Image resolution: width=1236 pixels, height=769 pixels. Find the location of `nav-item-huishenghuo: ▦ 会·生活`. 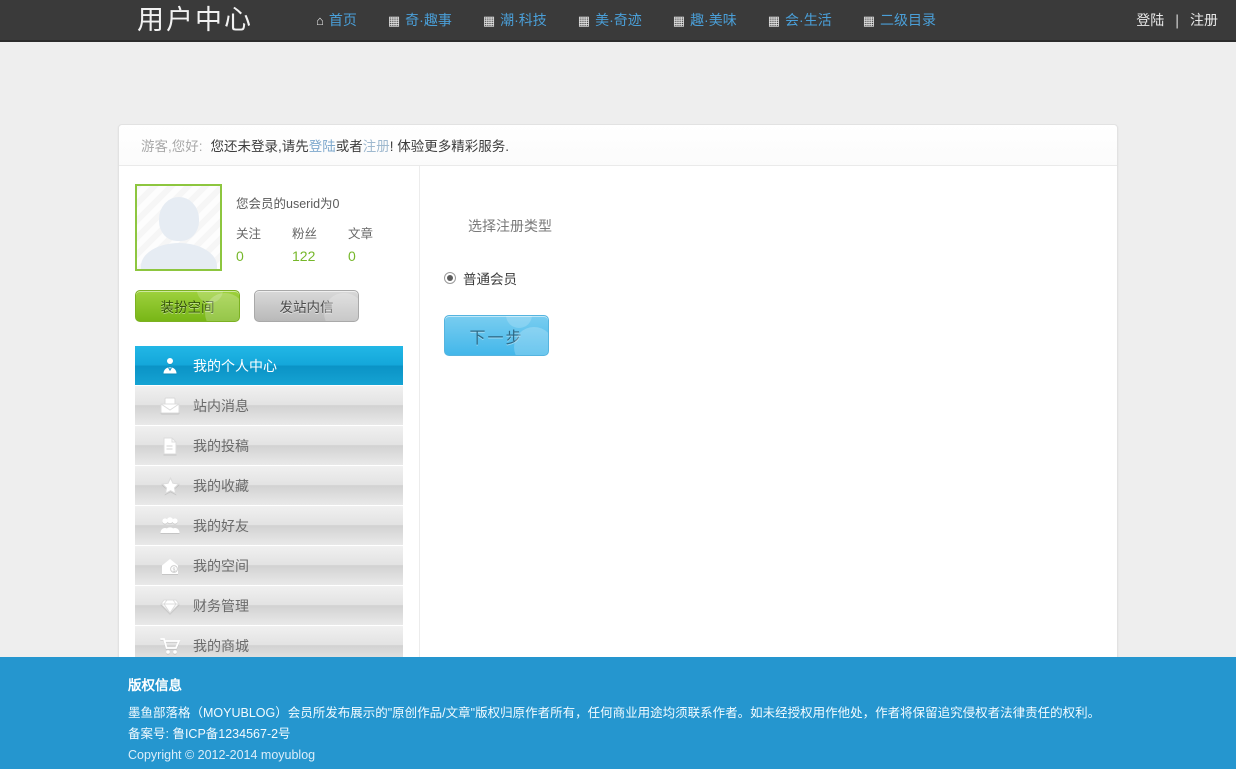

nav-item-huishenghuo: ▦ 会·生活 is located at coordinates (800, 20).